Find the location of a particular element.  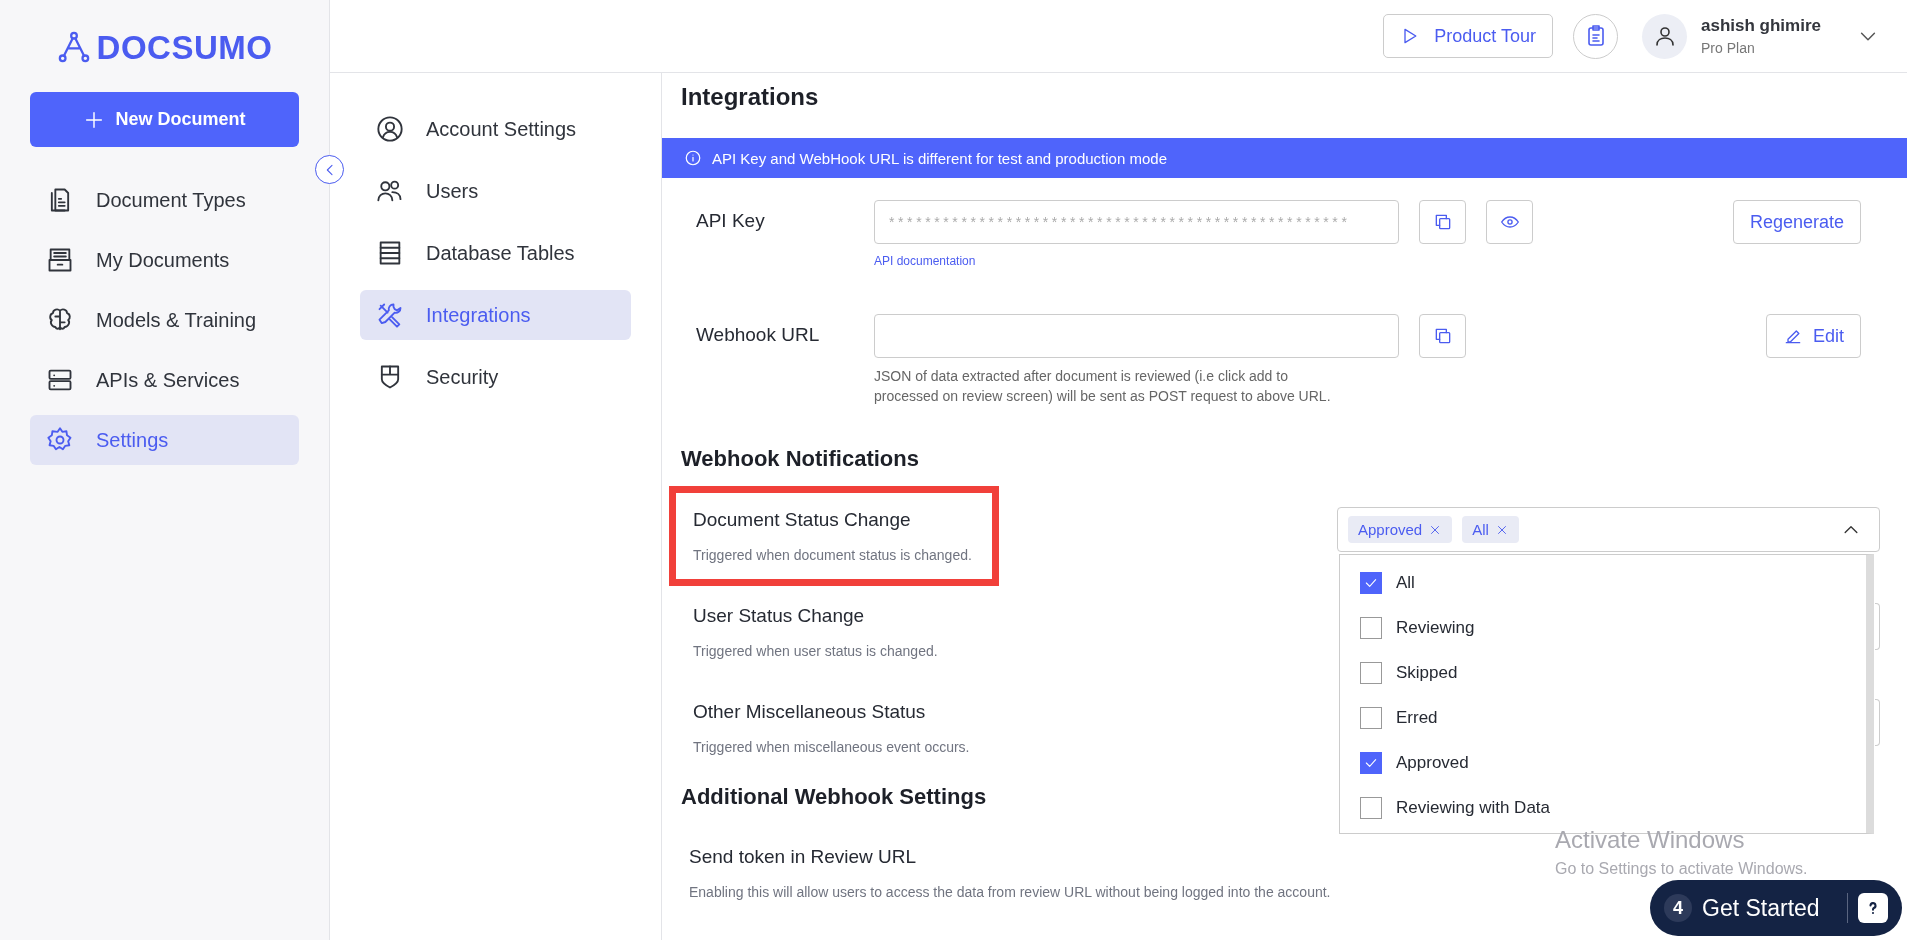

sidebar-item: My Documents is located at coordinates (164, 260).